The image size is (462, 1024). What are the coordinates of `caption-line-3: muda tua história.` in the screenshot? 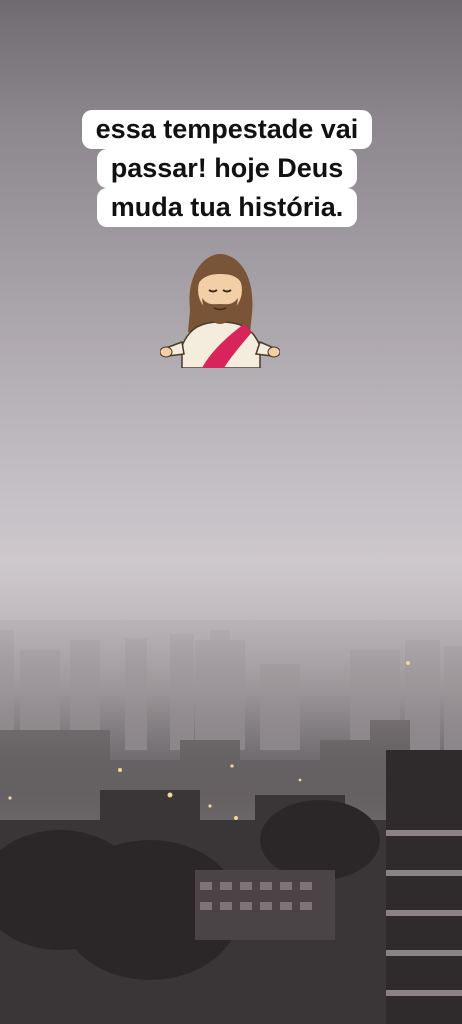 It's located at (227, 207).